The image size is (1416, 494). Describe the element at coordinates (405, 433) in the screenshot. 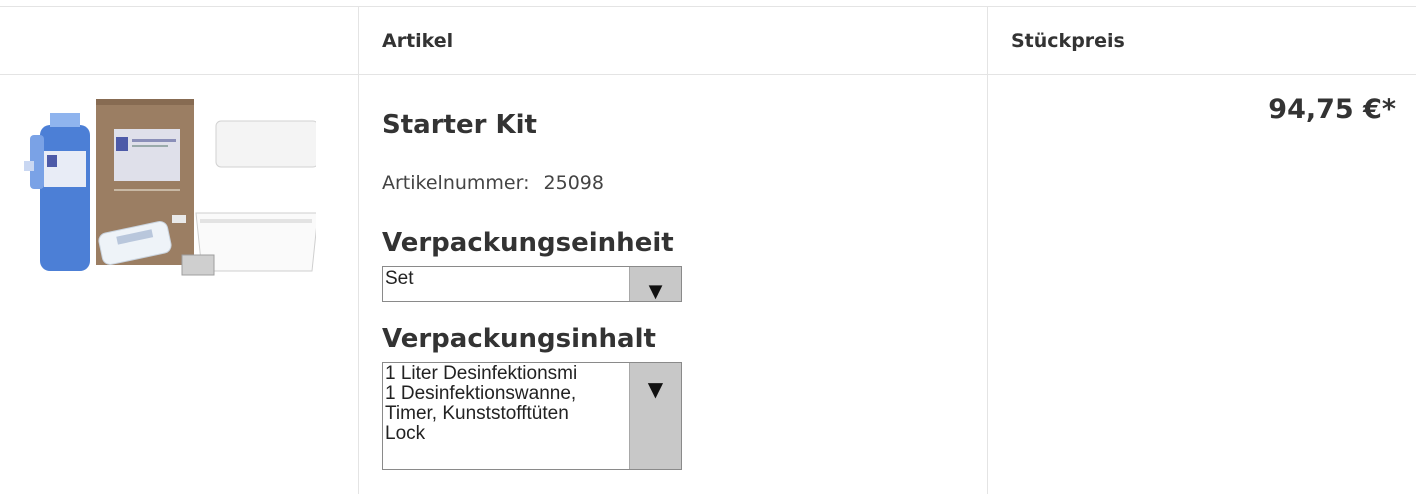

I see `packaging-content-line: Lock` at that location.